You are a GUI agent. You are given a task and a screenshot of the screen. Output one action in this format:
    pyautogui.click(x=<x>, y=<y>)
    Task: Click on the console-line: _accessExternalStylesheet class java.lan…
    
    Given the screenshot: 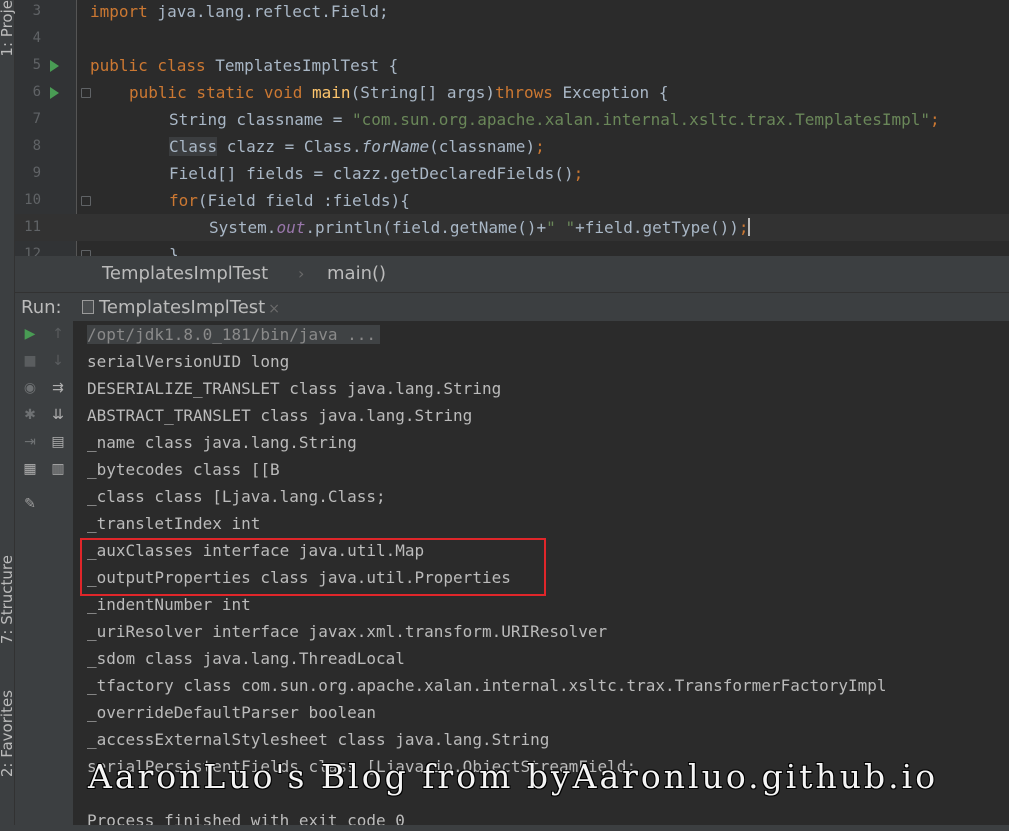 What is the action you would take?
    pyautogui.click(x=318, y=739)
    